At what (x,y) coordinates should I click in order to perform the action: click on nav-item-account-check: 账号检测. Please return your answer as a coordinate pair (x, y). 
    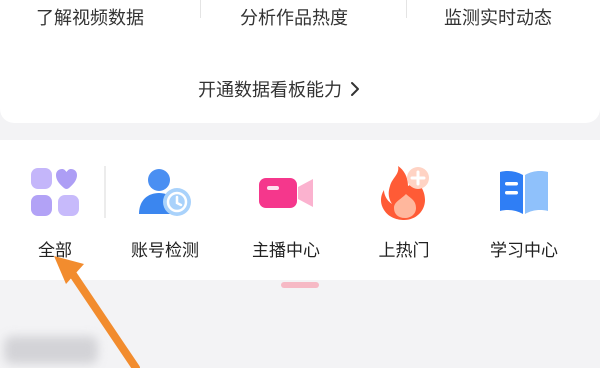
    Looking at the image, I should click on (165, 210).